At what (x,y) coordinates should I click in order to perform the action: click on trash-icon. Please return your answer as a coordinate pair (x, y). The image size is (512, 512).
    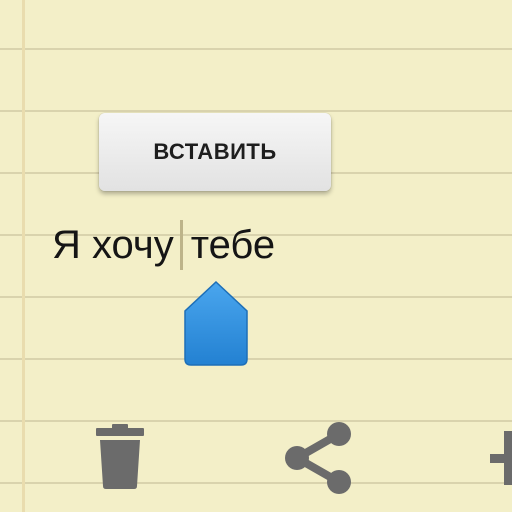
    Looking at the image, I should click on (120, 457).